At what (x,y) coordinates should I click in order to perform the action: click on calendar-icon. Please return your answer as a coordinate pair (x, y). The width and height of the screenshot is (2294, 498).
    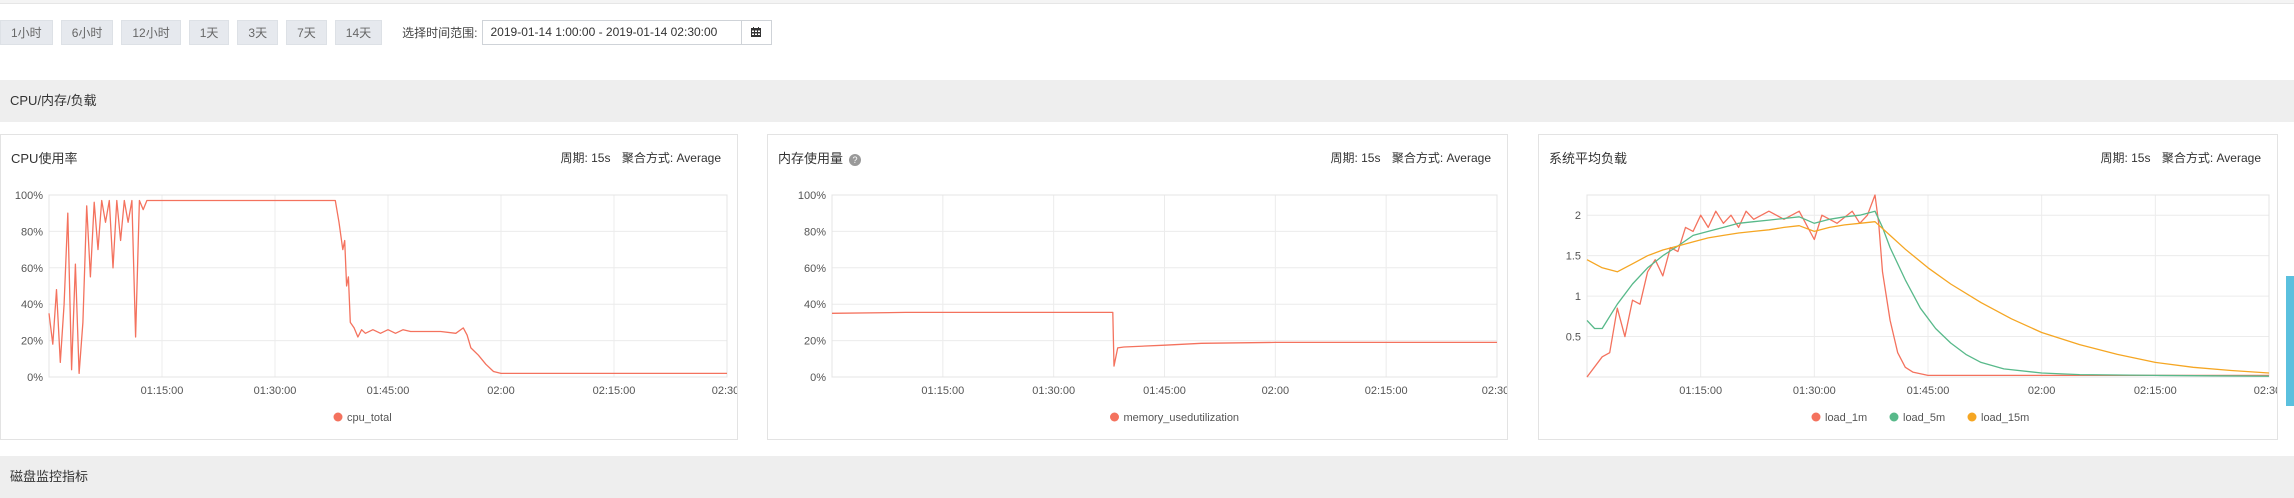
    Looking at the image, I should click on (756, 32).